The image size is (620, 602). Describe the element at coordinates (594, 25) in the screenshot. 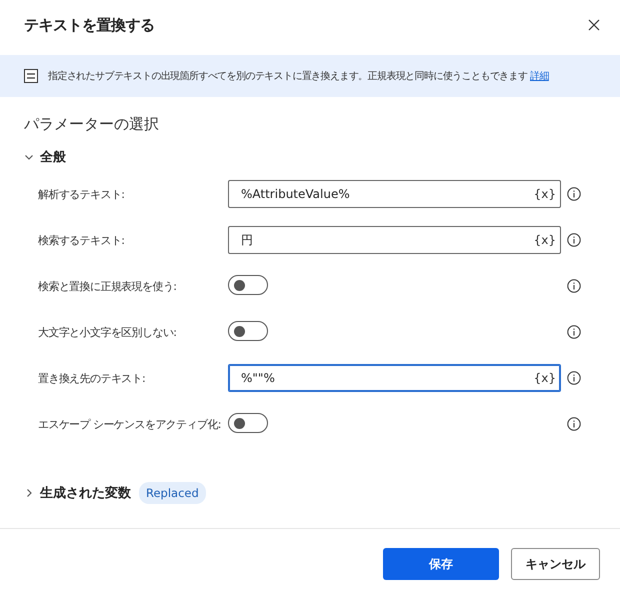

I see `close-button` at that location.